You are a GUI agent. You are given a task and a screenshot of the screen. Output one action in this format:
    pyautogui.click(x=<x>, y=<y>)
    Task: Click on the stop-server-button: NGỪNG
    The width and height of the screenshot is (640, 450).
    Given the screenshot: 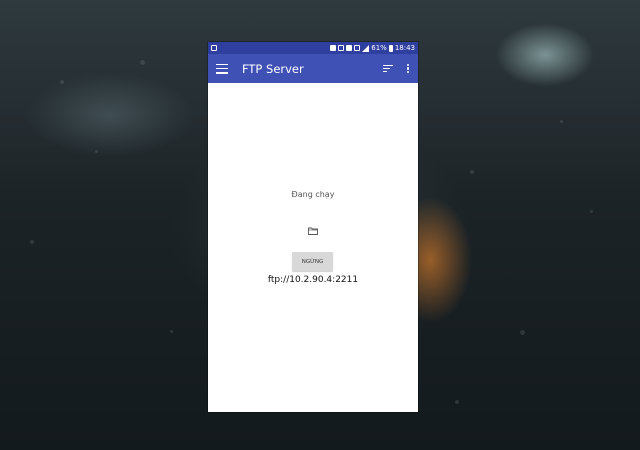 What is the action you would take?
    pyautogui.click(x=312, y=261)
    